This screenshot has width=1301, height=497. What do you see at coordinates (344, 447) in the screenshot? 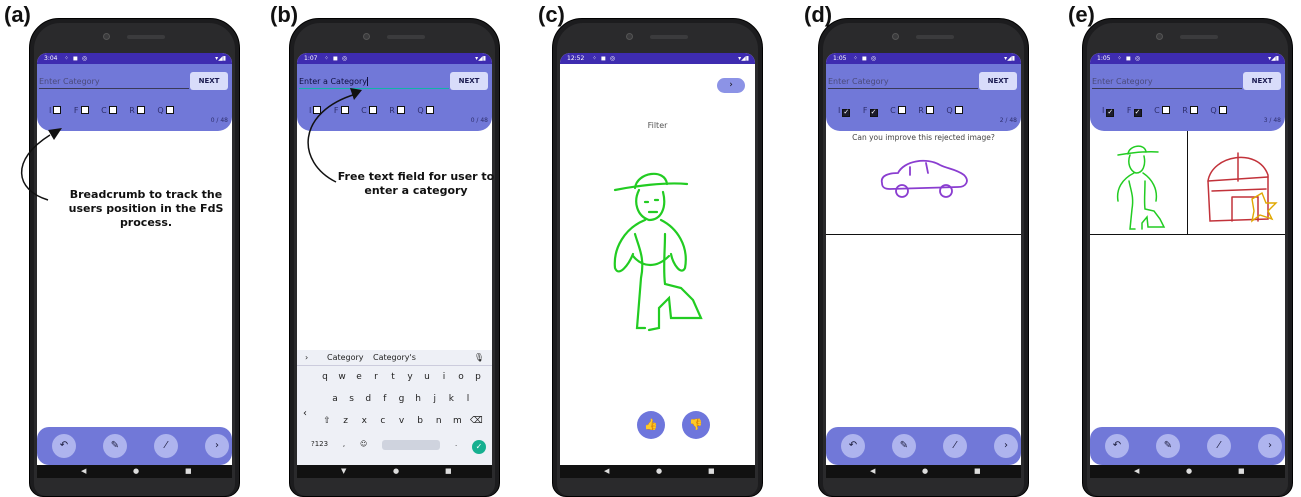
I see `key-comma: ,` at bounding box center [344, 447].